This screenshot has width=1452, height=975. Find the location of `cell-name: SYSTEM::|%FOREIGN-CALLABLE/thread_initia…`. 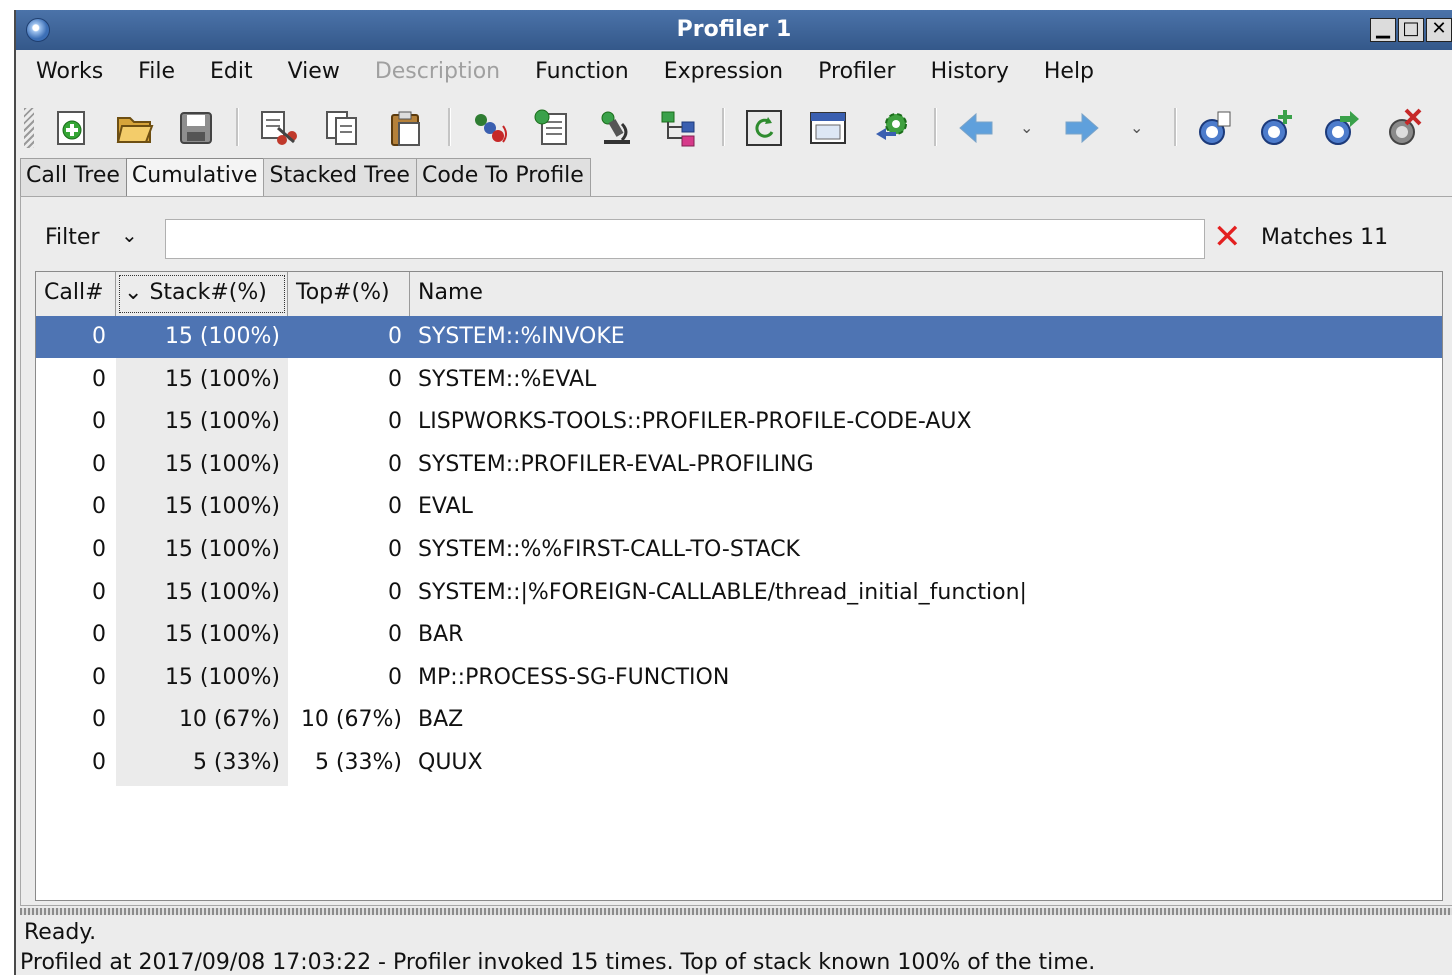

cell-name: SYSTEM::|%FOREIGN-CALLABLE/thread_initia… is located at coordinates (722, 592).